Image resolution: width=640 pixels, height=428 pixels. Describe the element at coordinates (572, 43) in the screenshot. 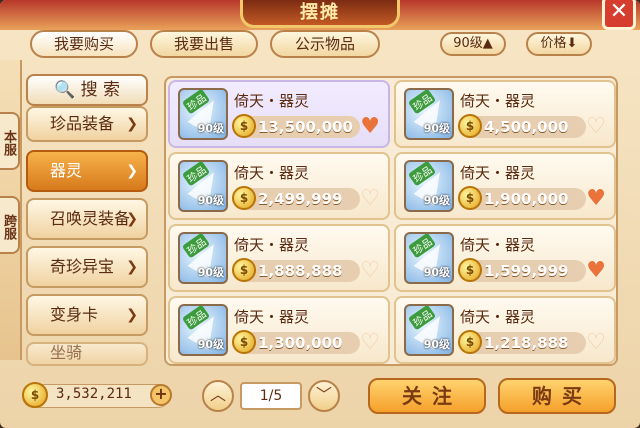

I see `arrow-down-icon: ⬇` at that location.